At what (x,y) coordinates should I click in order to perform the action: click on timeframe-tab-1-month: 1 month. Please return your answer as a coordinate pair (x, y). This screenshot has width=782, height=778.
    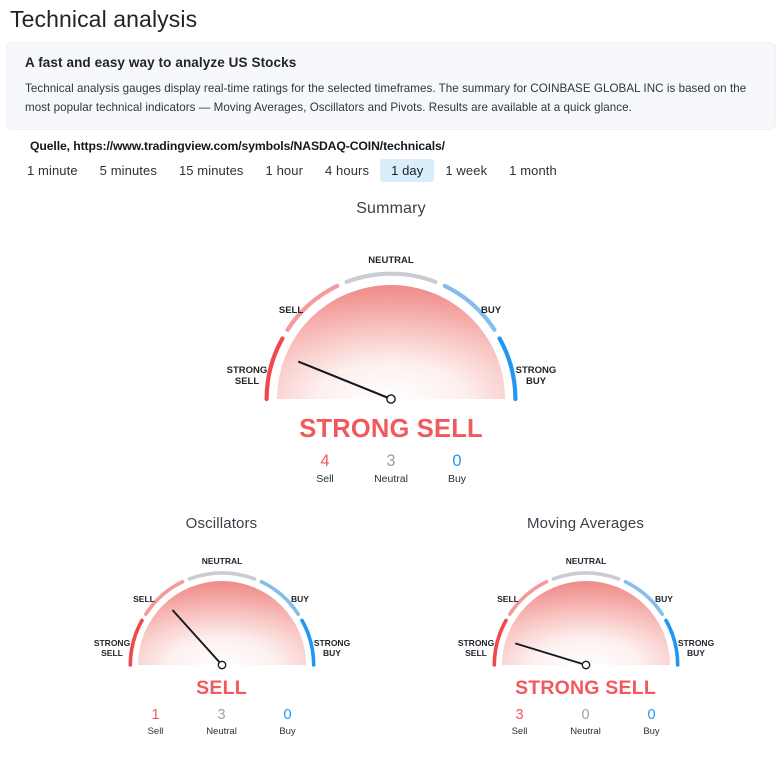
    Looking at the image, I should click on (533, 170).